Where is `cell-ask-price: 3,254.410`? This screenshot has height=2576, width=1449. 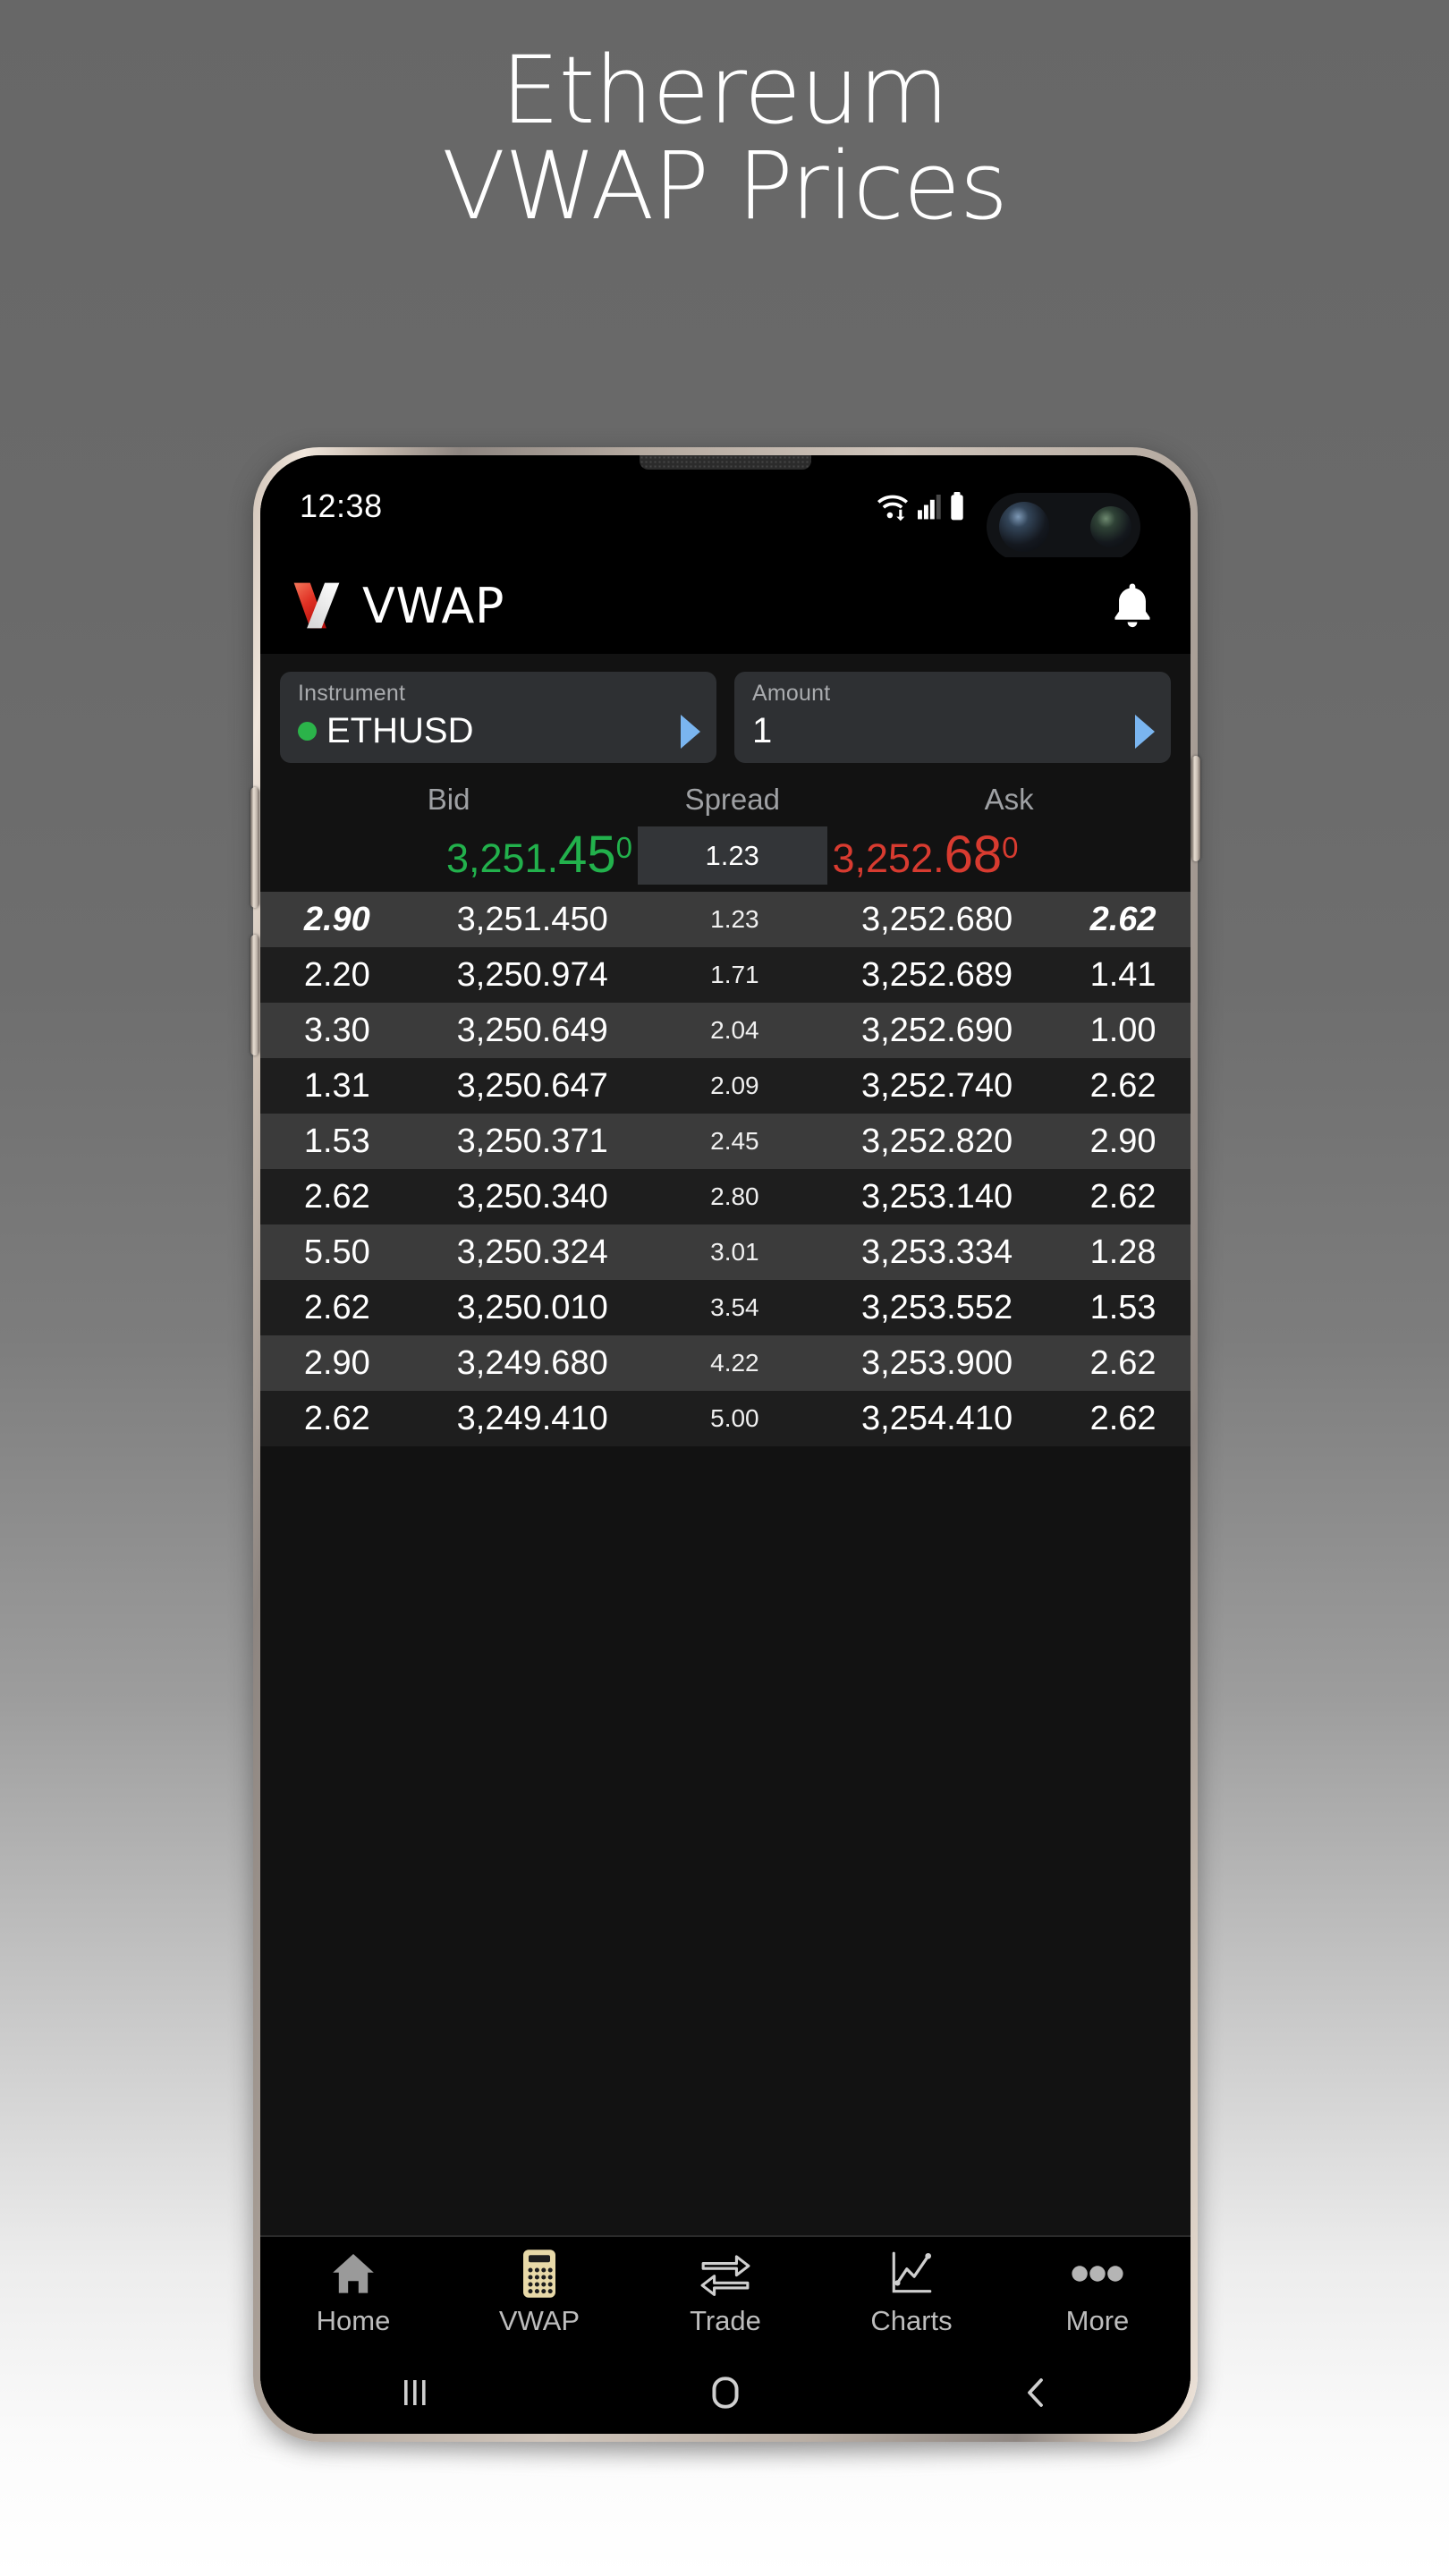
cell-ask-price: 3,254.410 is located at coordinates (937, 1418).